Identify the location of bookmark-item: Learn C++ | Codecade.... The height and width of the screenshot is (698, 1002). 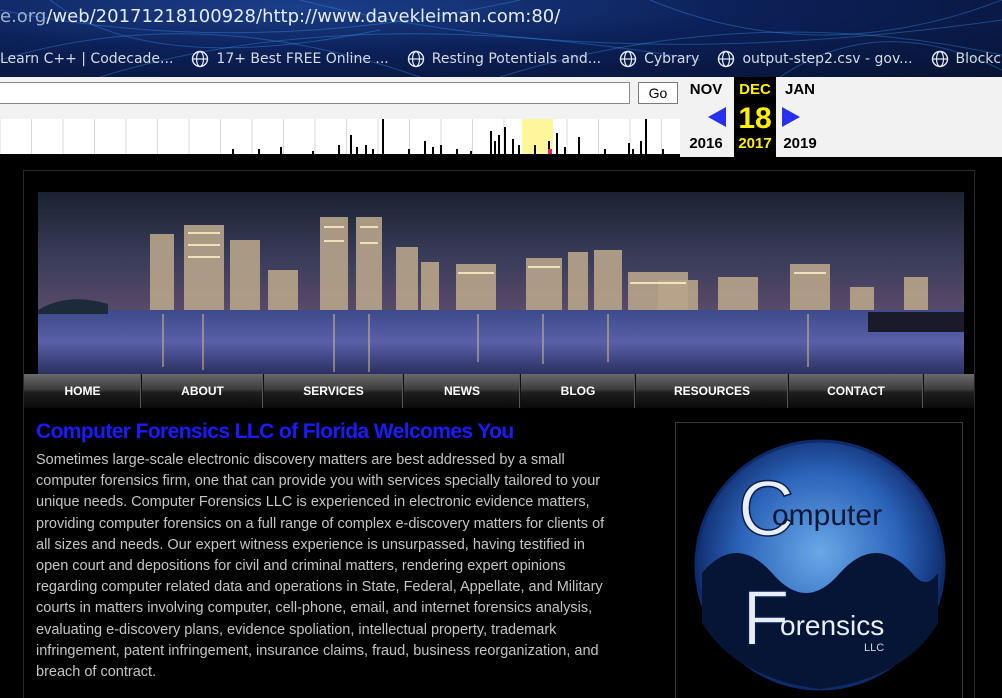
(86, 59).